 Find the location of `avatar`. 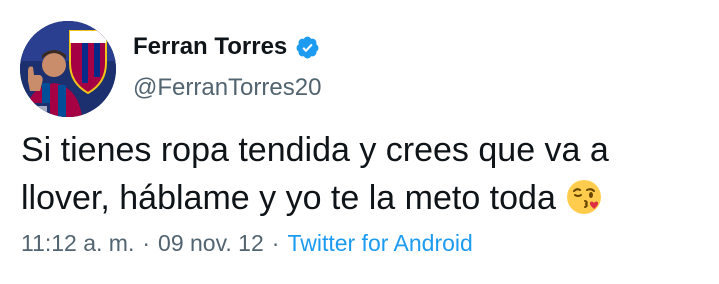

avatar is located at coordinates (68, 69).